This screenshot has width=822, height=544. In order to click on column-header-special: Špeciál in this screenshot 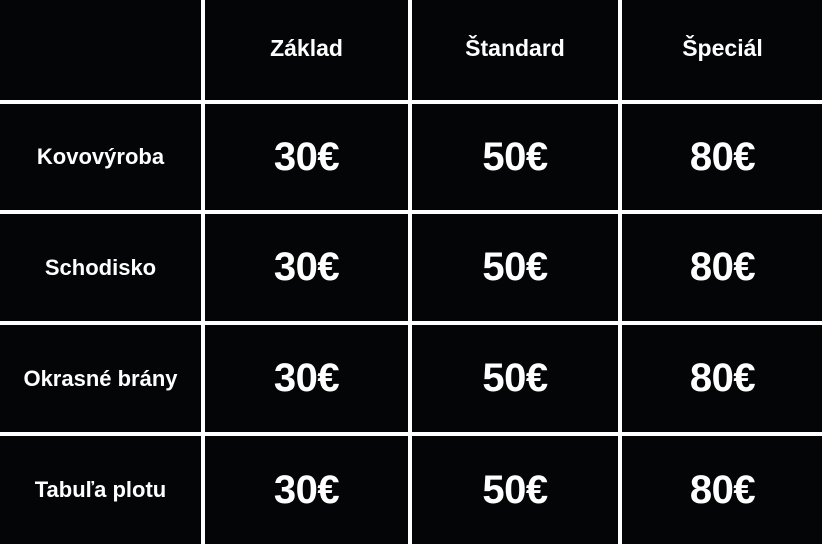, I will do `click(722, 50)`.